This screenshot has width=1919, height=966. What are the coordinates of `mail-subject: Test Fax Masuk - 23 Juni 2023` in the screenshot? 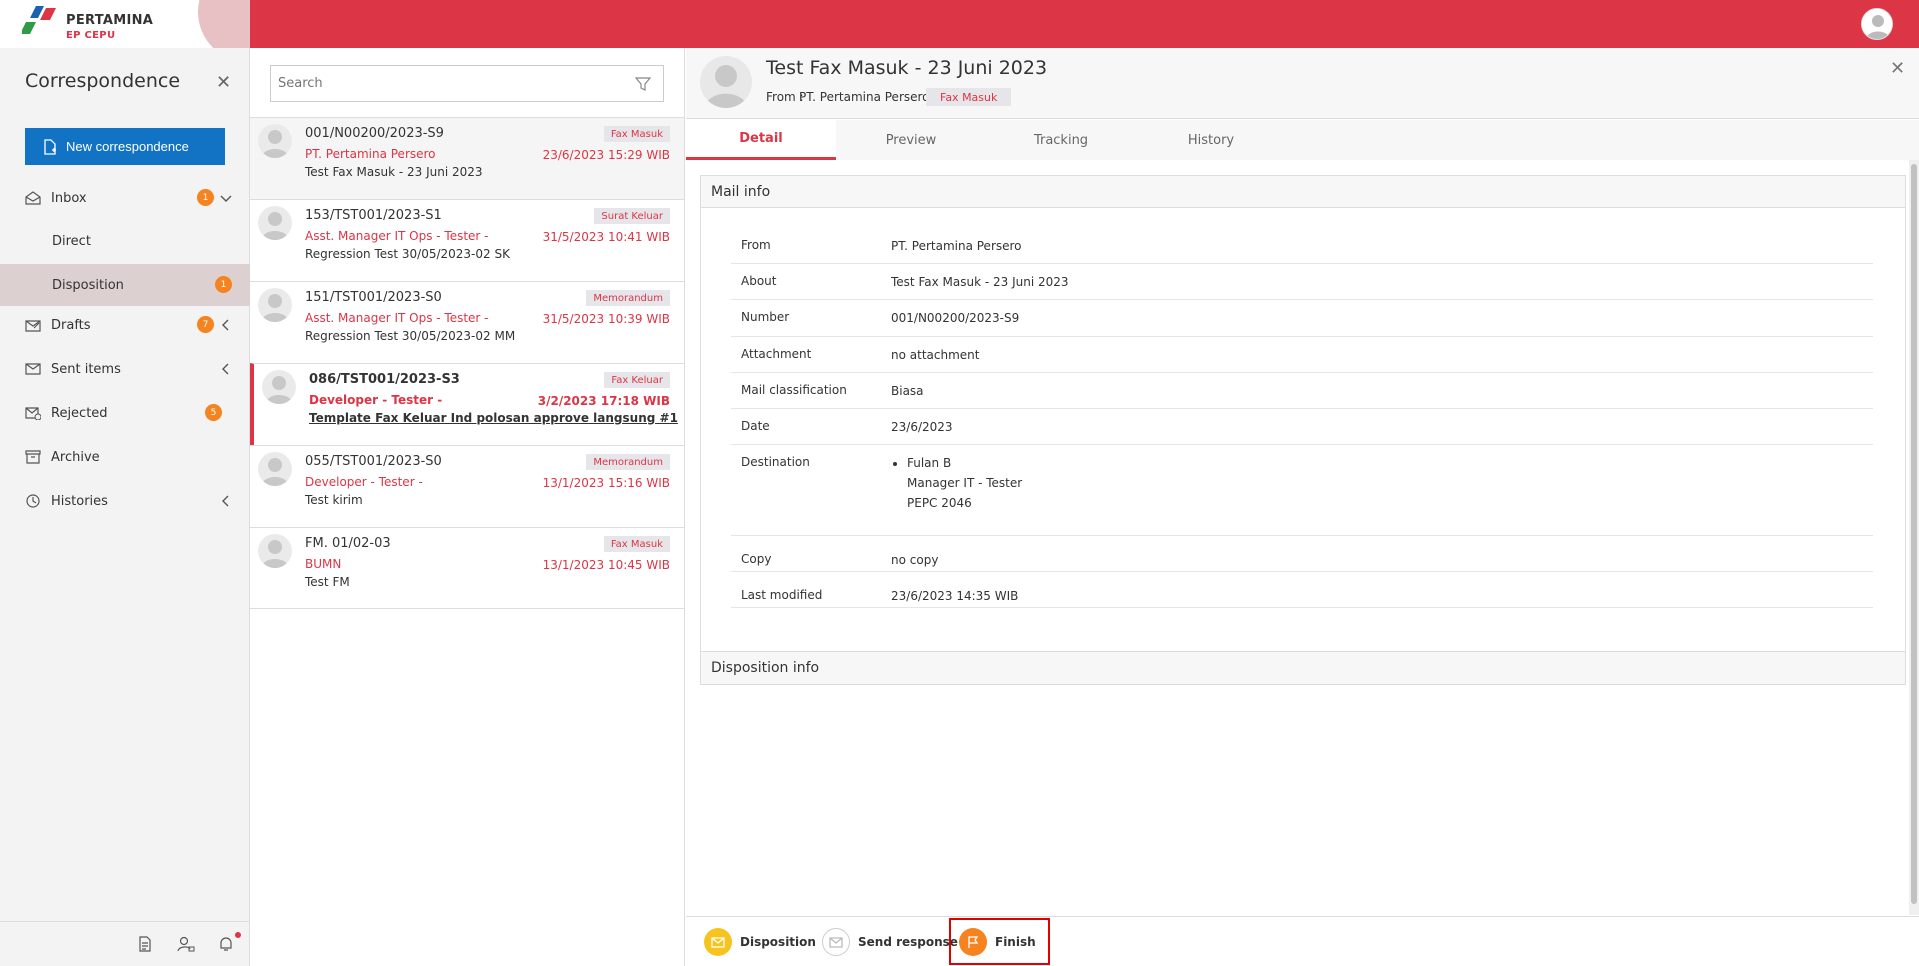 It's located at (394, 172).